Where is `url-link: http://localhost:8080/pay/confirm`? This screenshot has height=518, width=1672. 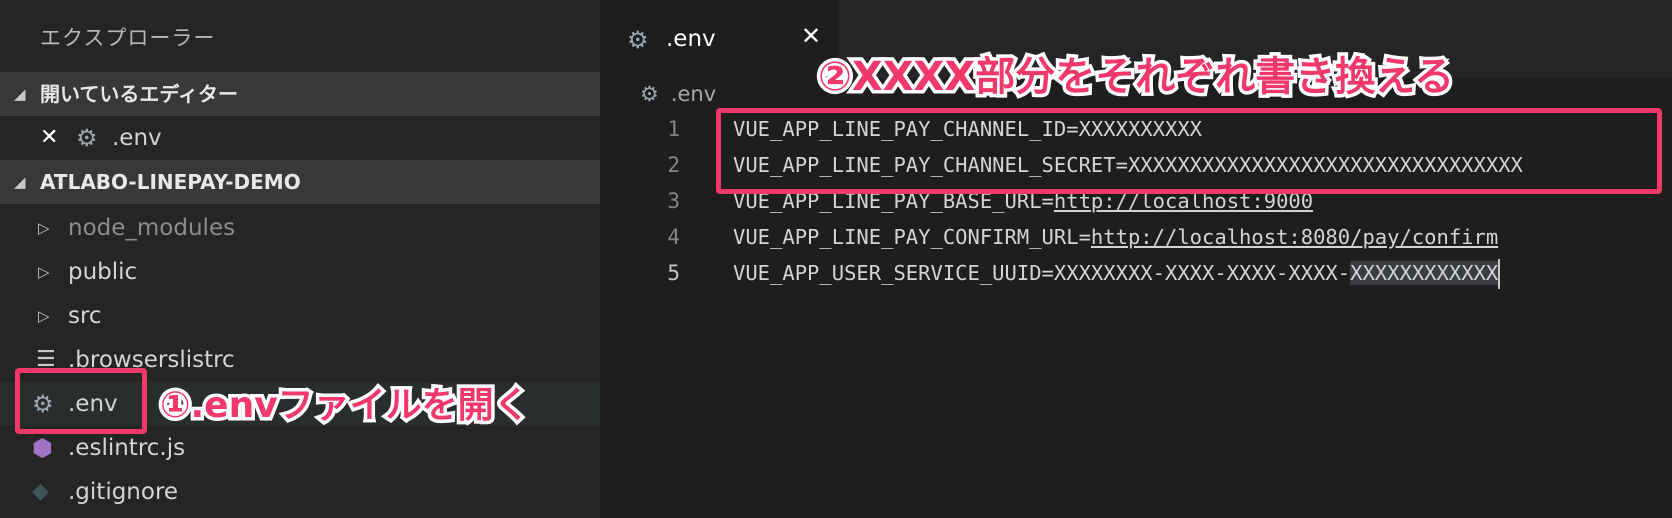 url-link: http://localhost:8080/pay/confirm is located at coordinates (1294, 237).